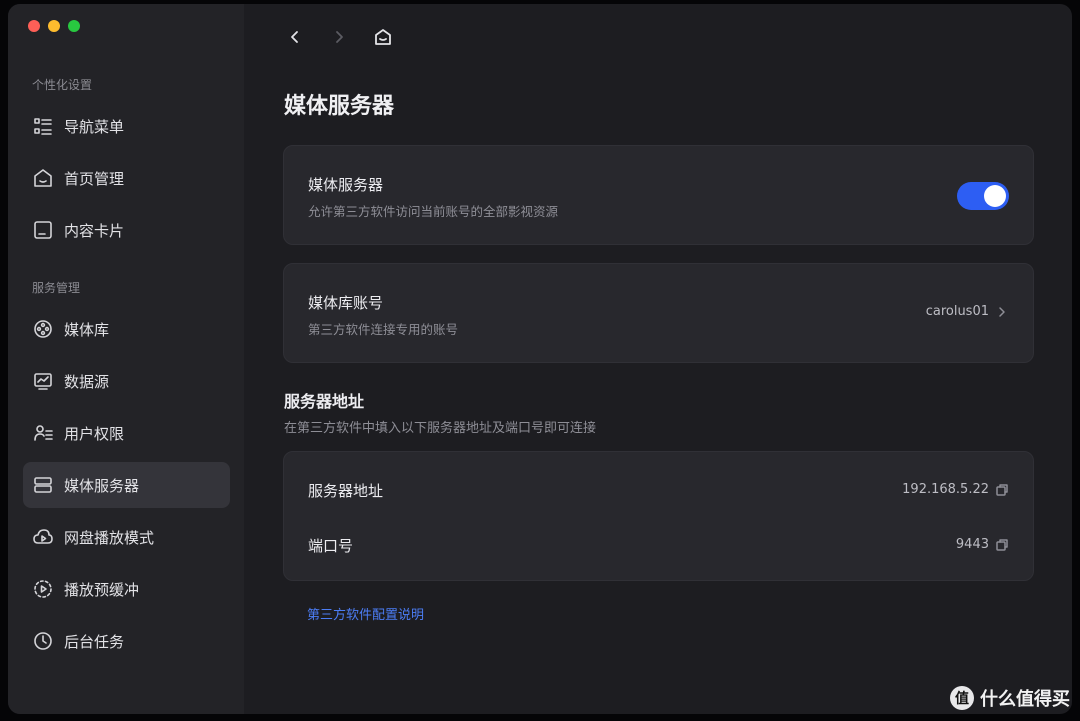 This screenshot has width=1080, height=721. What do you see at coordinates (87, 329) in the screenshot?
I see `sidebar-item-label: 媒体库` at bounding box center [87, 329].